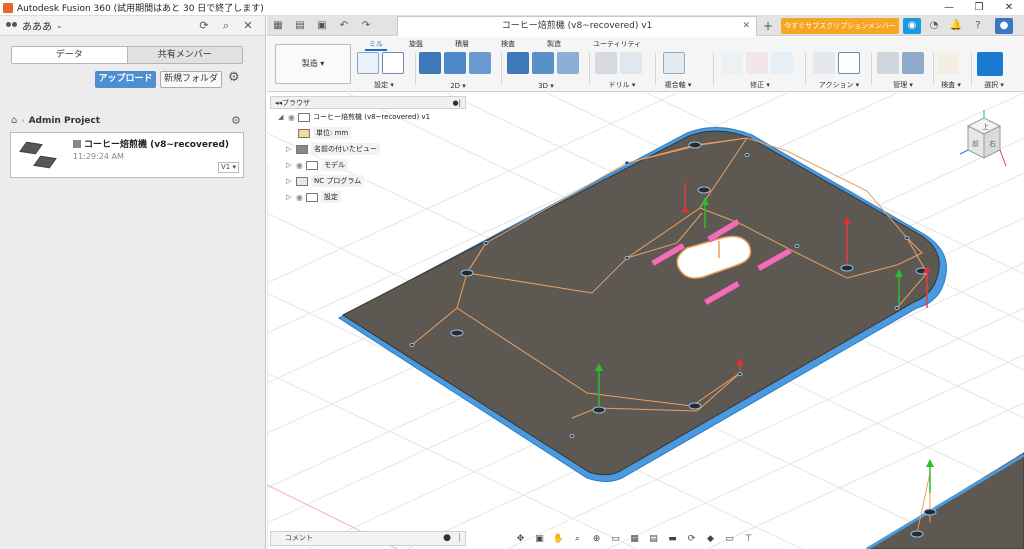 The width and height of the screenshot is (1024, 549). Describe the element at coordinates (14, 120) in the screenshot. I see `home-icon: ⌂` at that location.